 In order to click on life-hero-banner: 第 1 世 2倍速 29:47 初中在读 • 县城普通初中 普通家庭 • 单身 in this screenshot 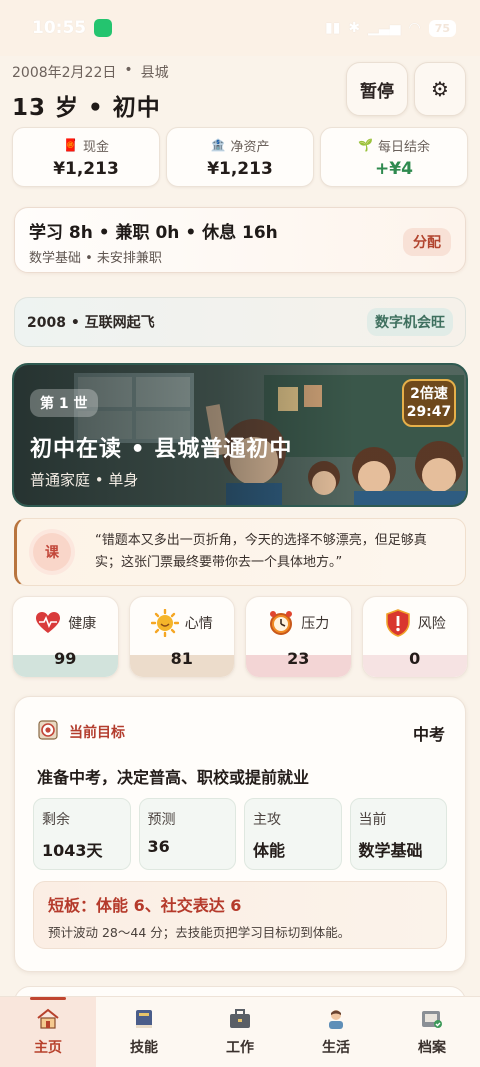, I will do `click(240, 435)`.